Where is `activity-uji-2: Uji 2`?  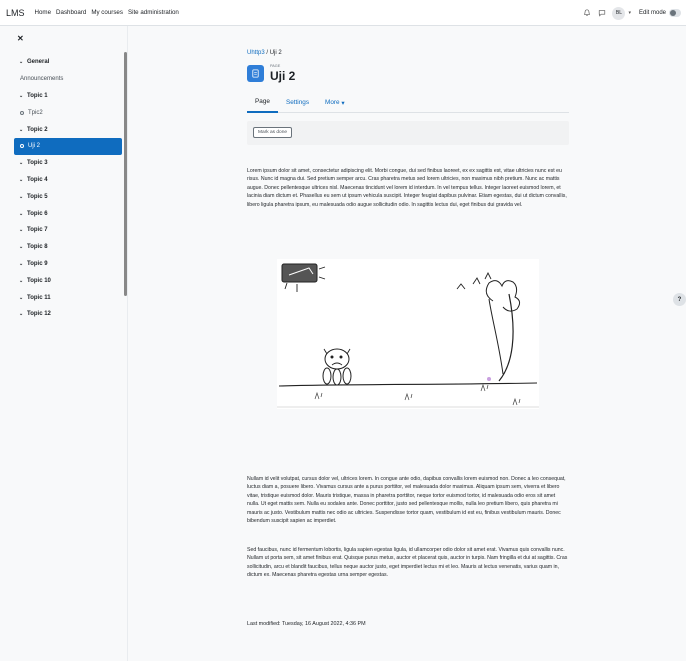 activity-uji-2: Uji 2 is located at coordinates (68, 146).